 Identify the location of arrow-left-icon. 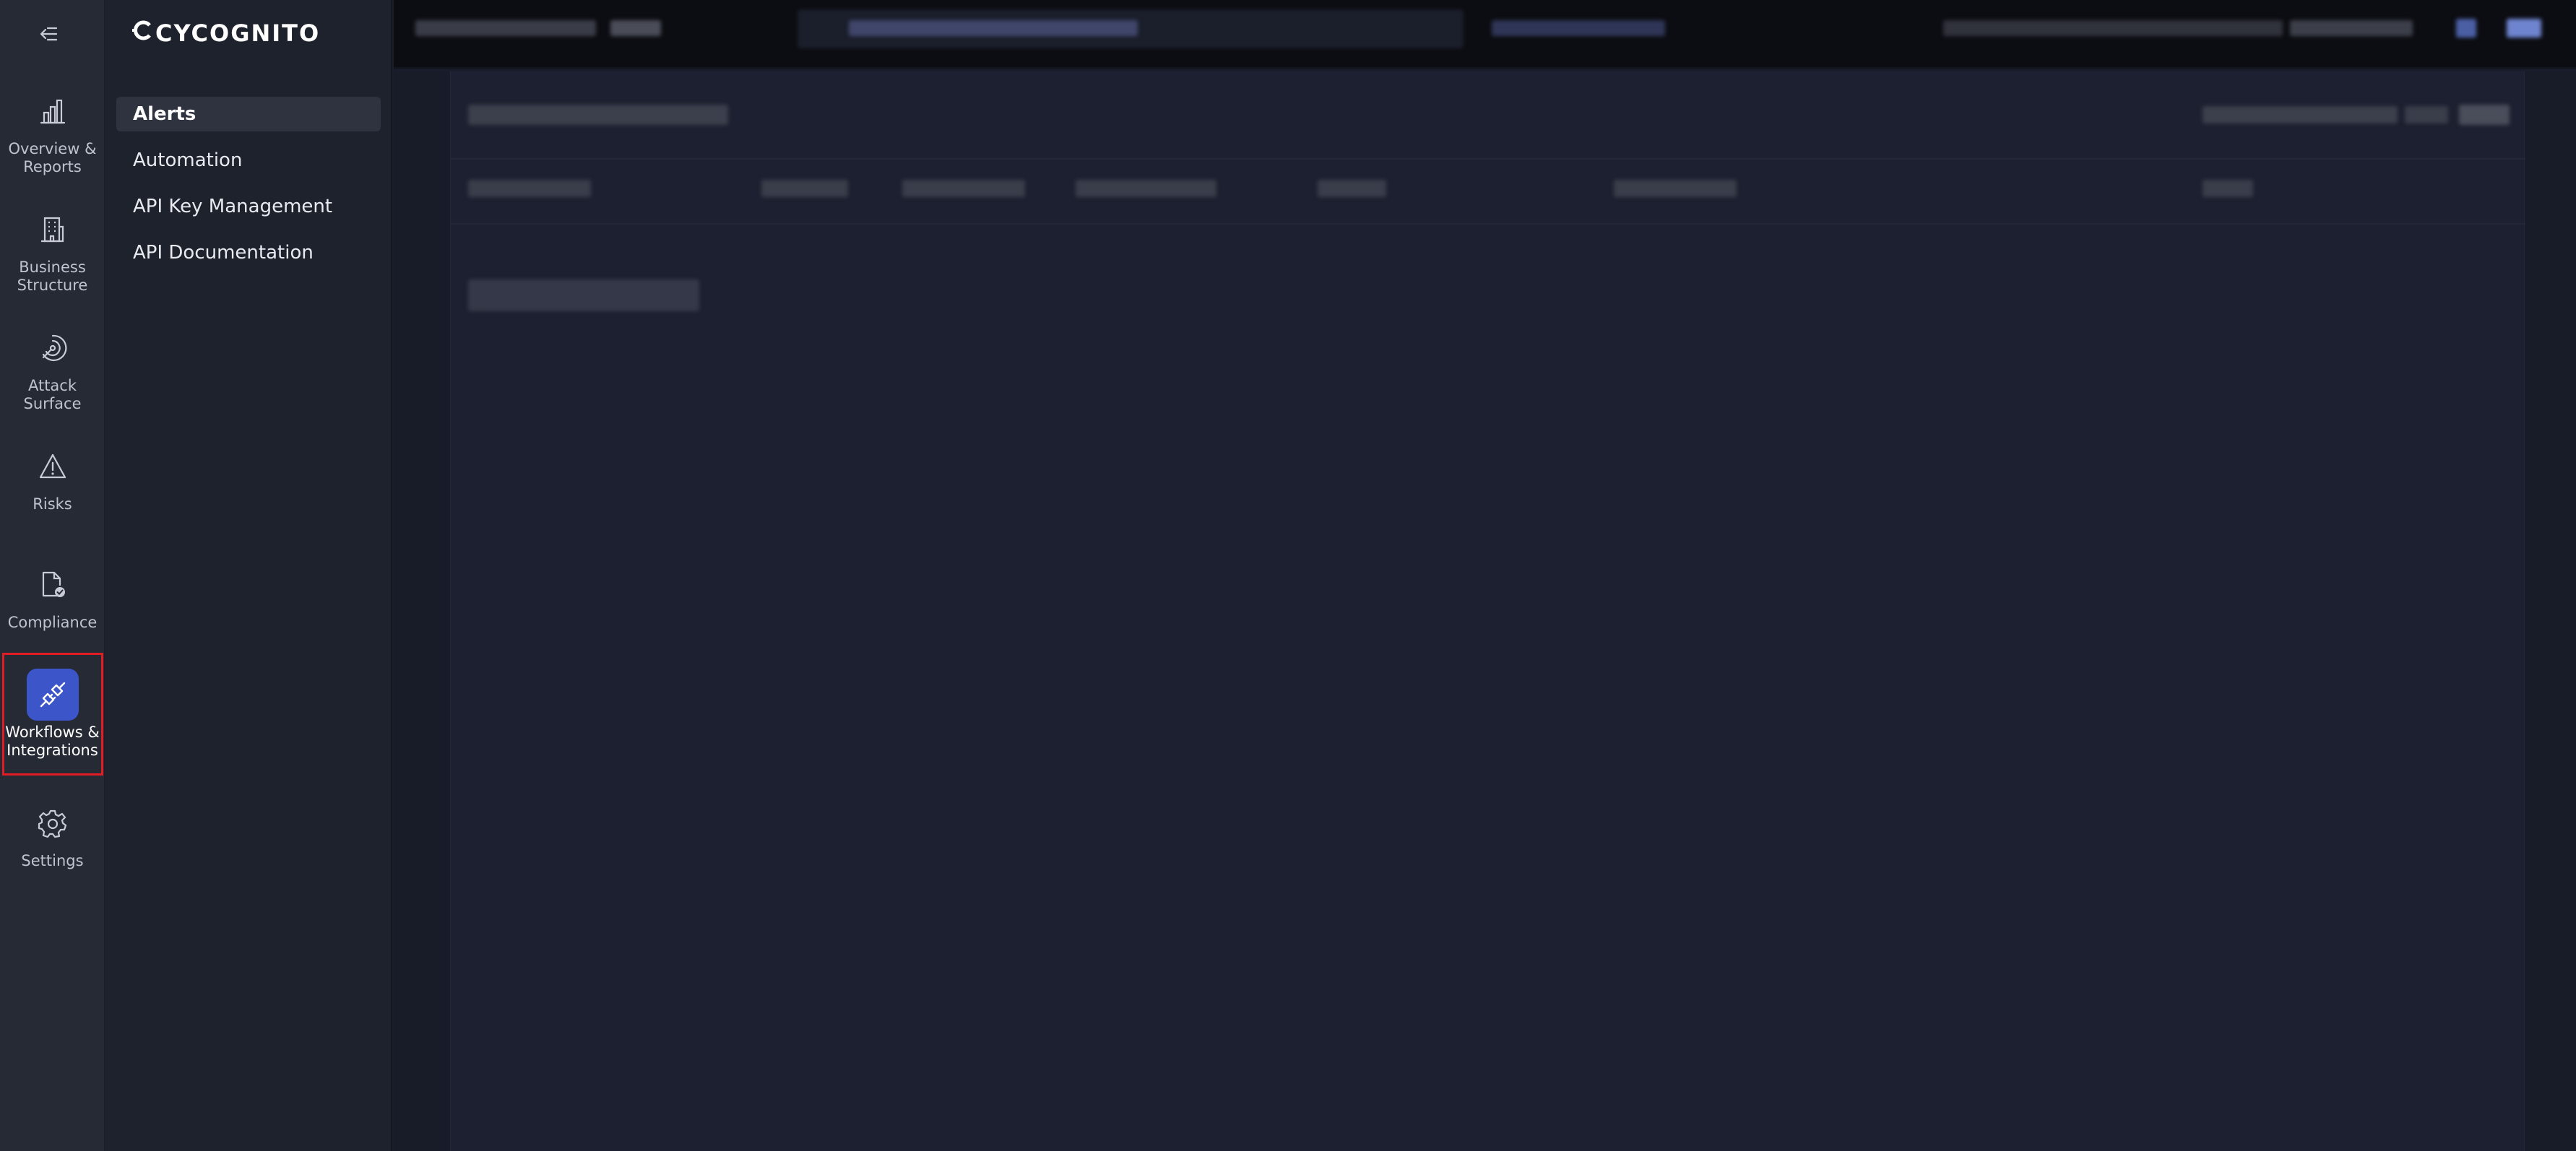
(48, 35).